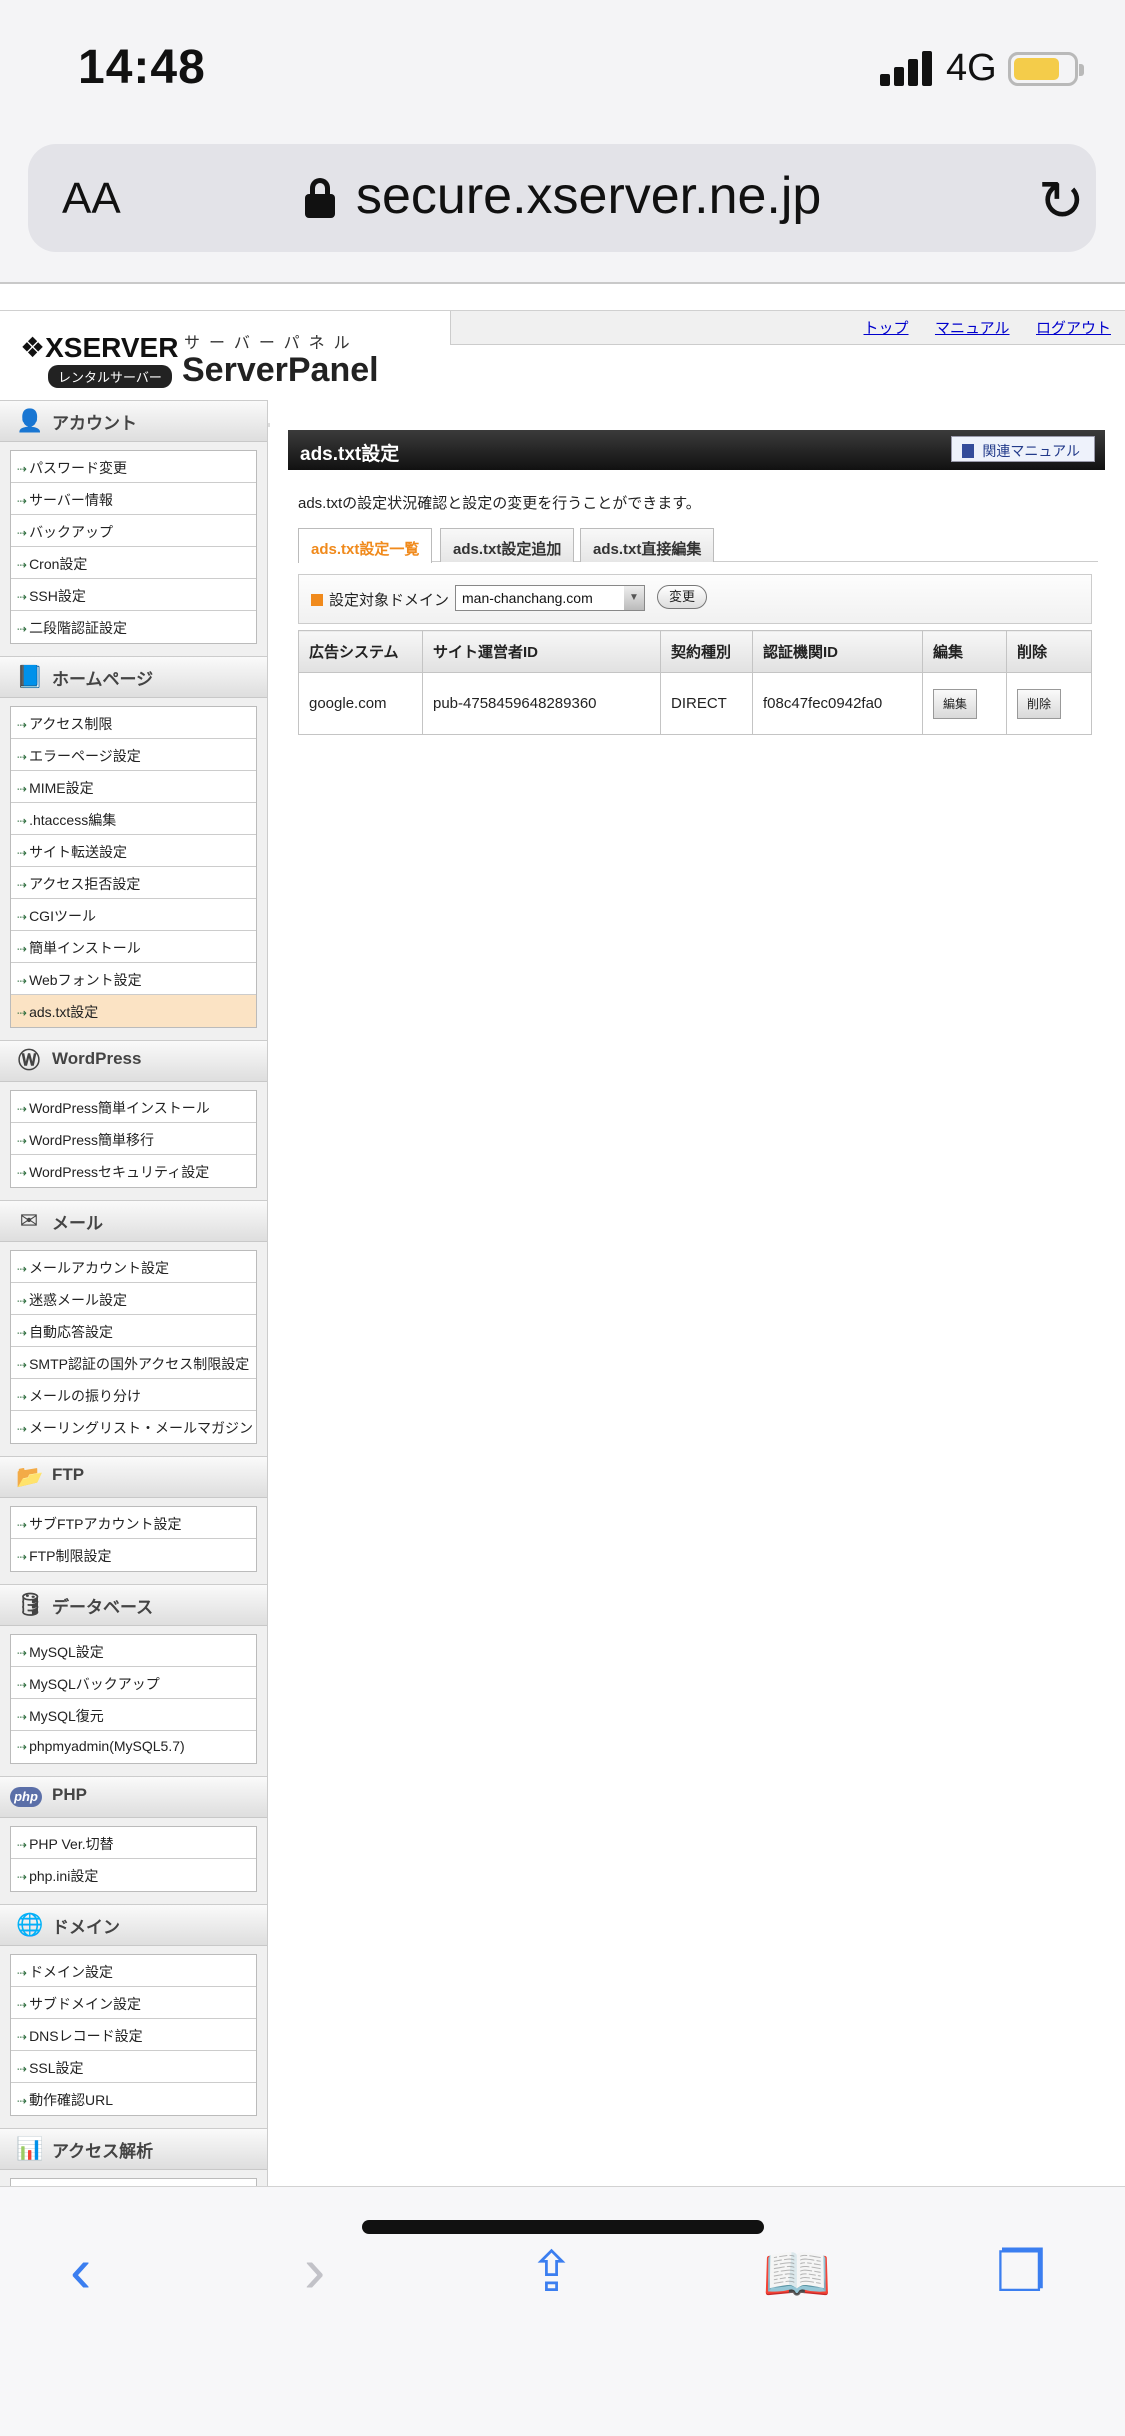  I want to click on nav-top-link: トップ, so click(886, 328).